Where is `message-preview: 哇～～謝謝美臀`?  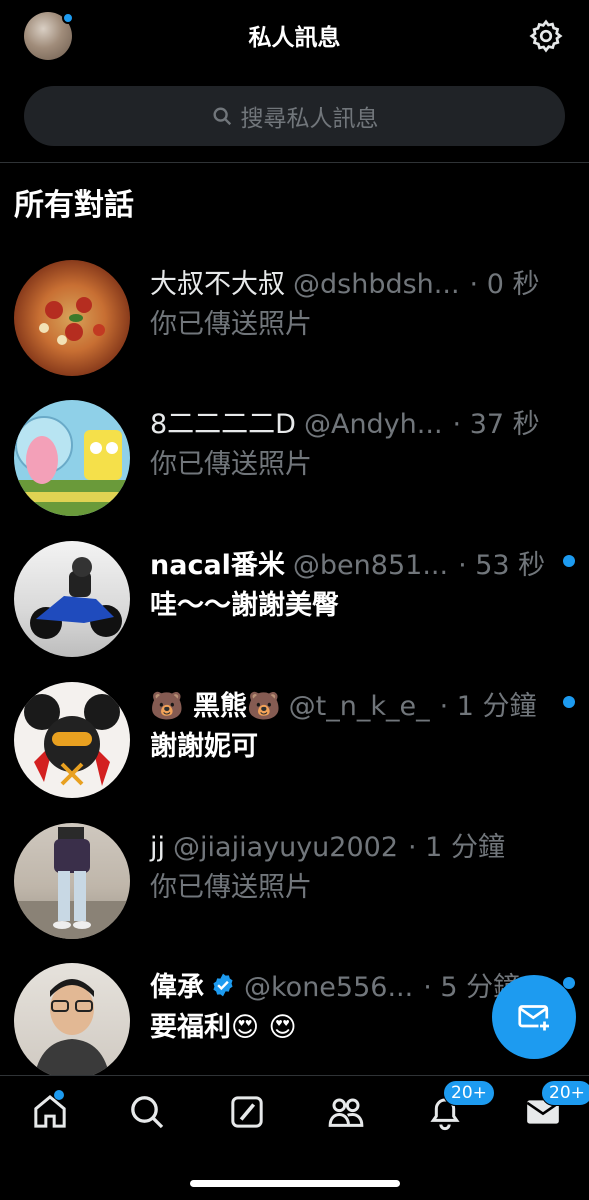 message-preview: 哇～～謝謝美臀 is located at coordinates (244, 605).